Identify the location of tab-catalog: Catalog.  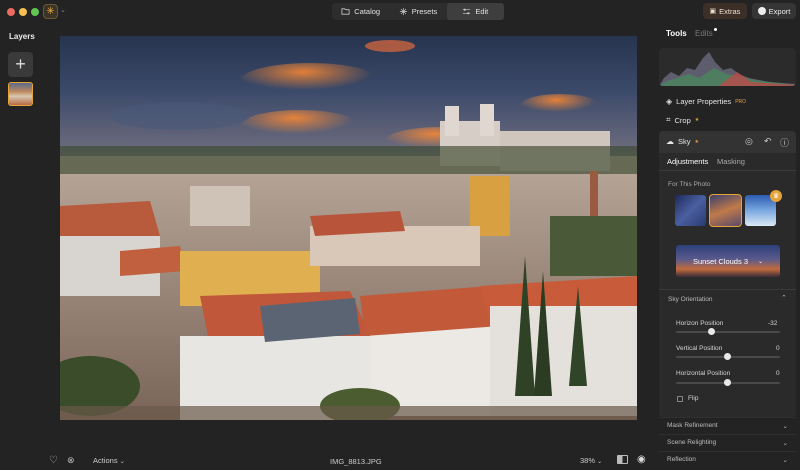
(360, 11).